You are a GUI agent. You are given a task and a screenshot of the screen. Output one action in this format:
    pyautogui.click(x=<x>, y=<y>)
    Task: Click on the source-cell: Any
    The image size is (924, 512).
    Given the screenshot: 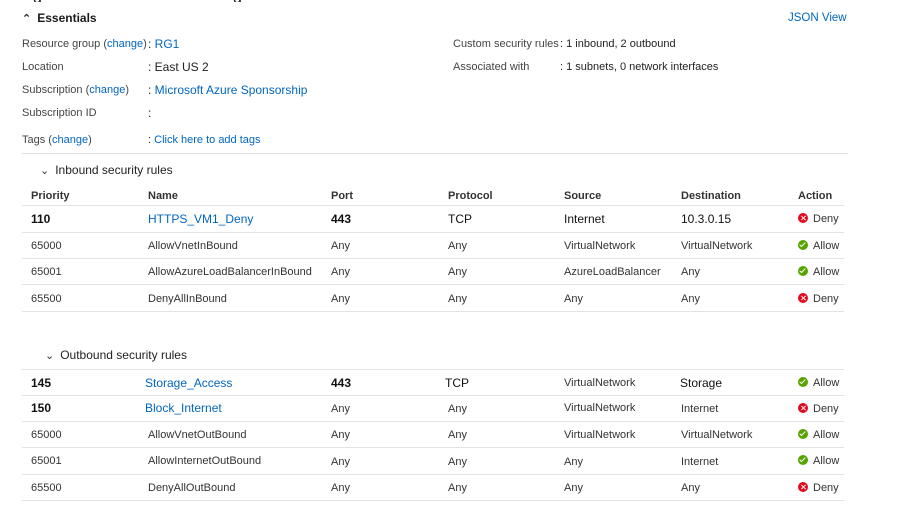 What is the action you would take?
    pyautogui.click(x=573, y=488)
    